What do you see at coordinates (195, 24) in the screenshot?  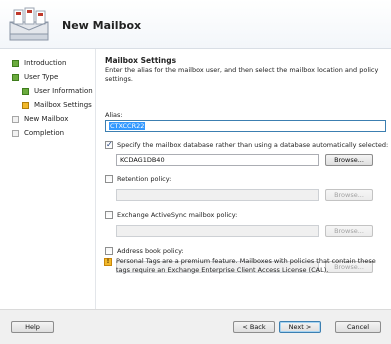 I see `wizard-header: New Mailbox` at bounding box center [195, 24].